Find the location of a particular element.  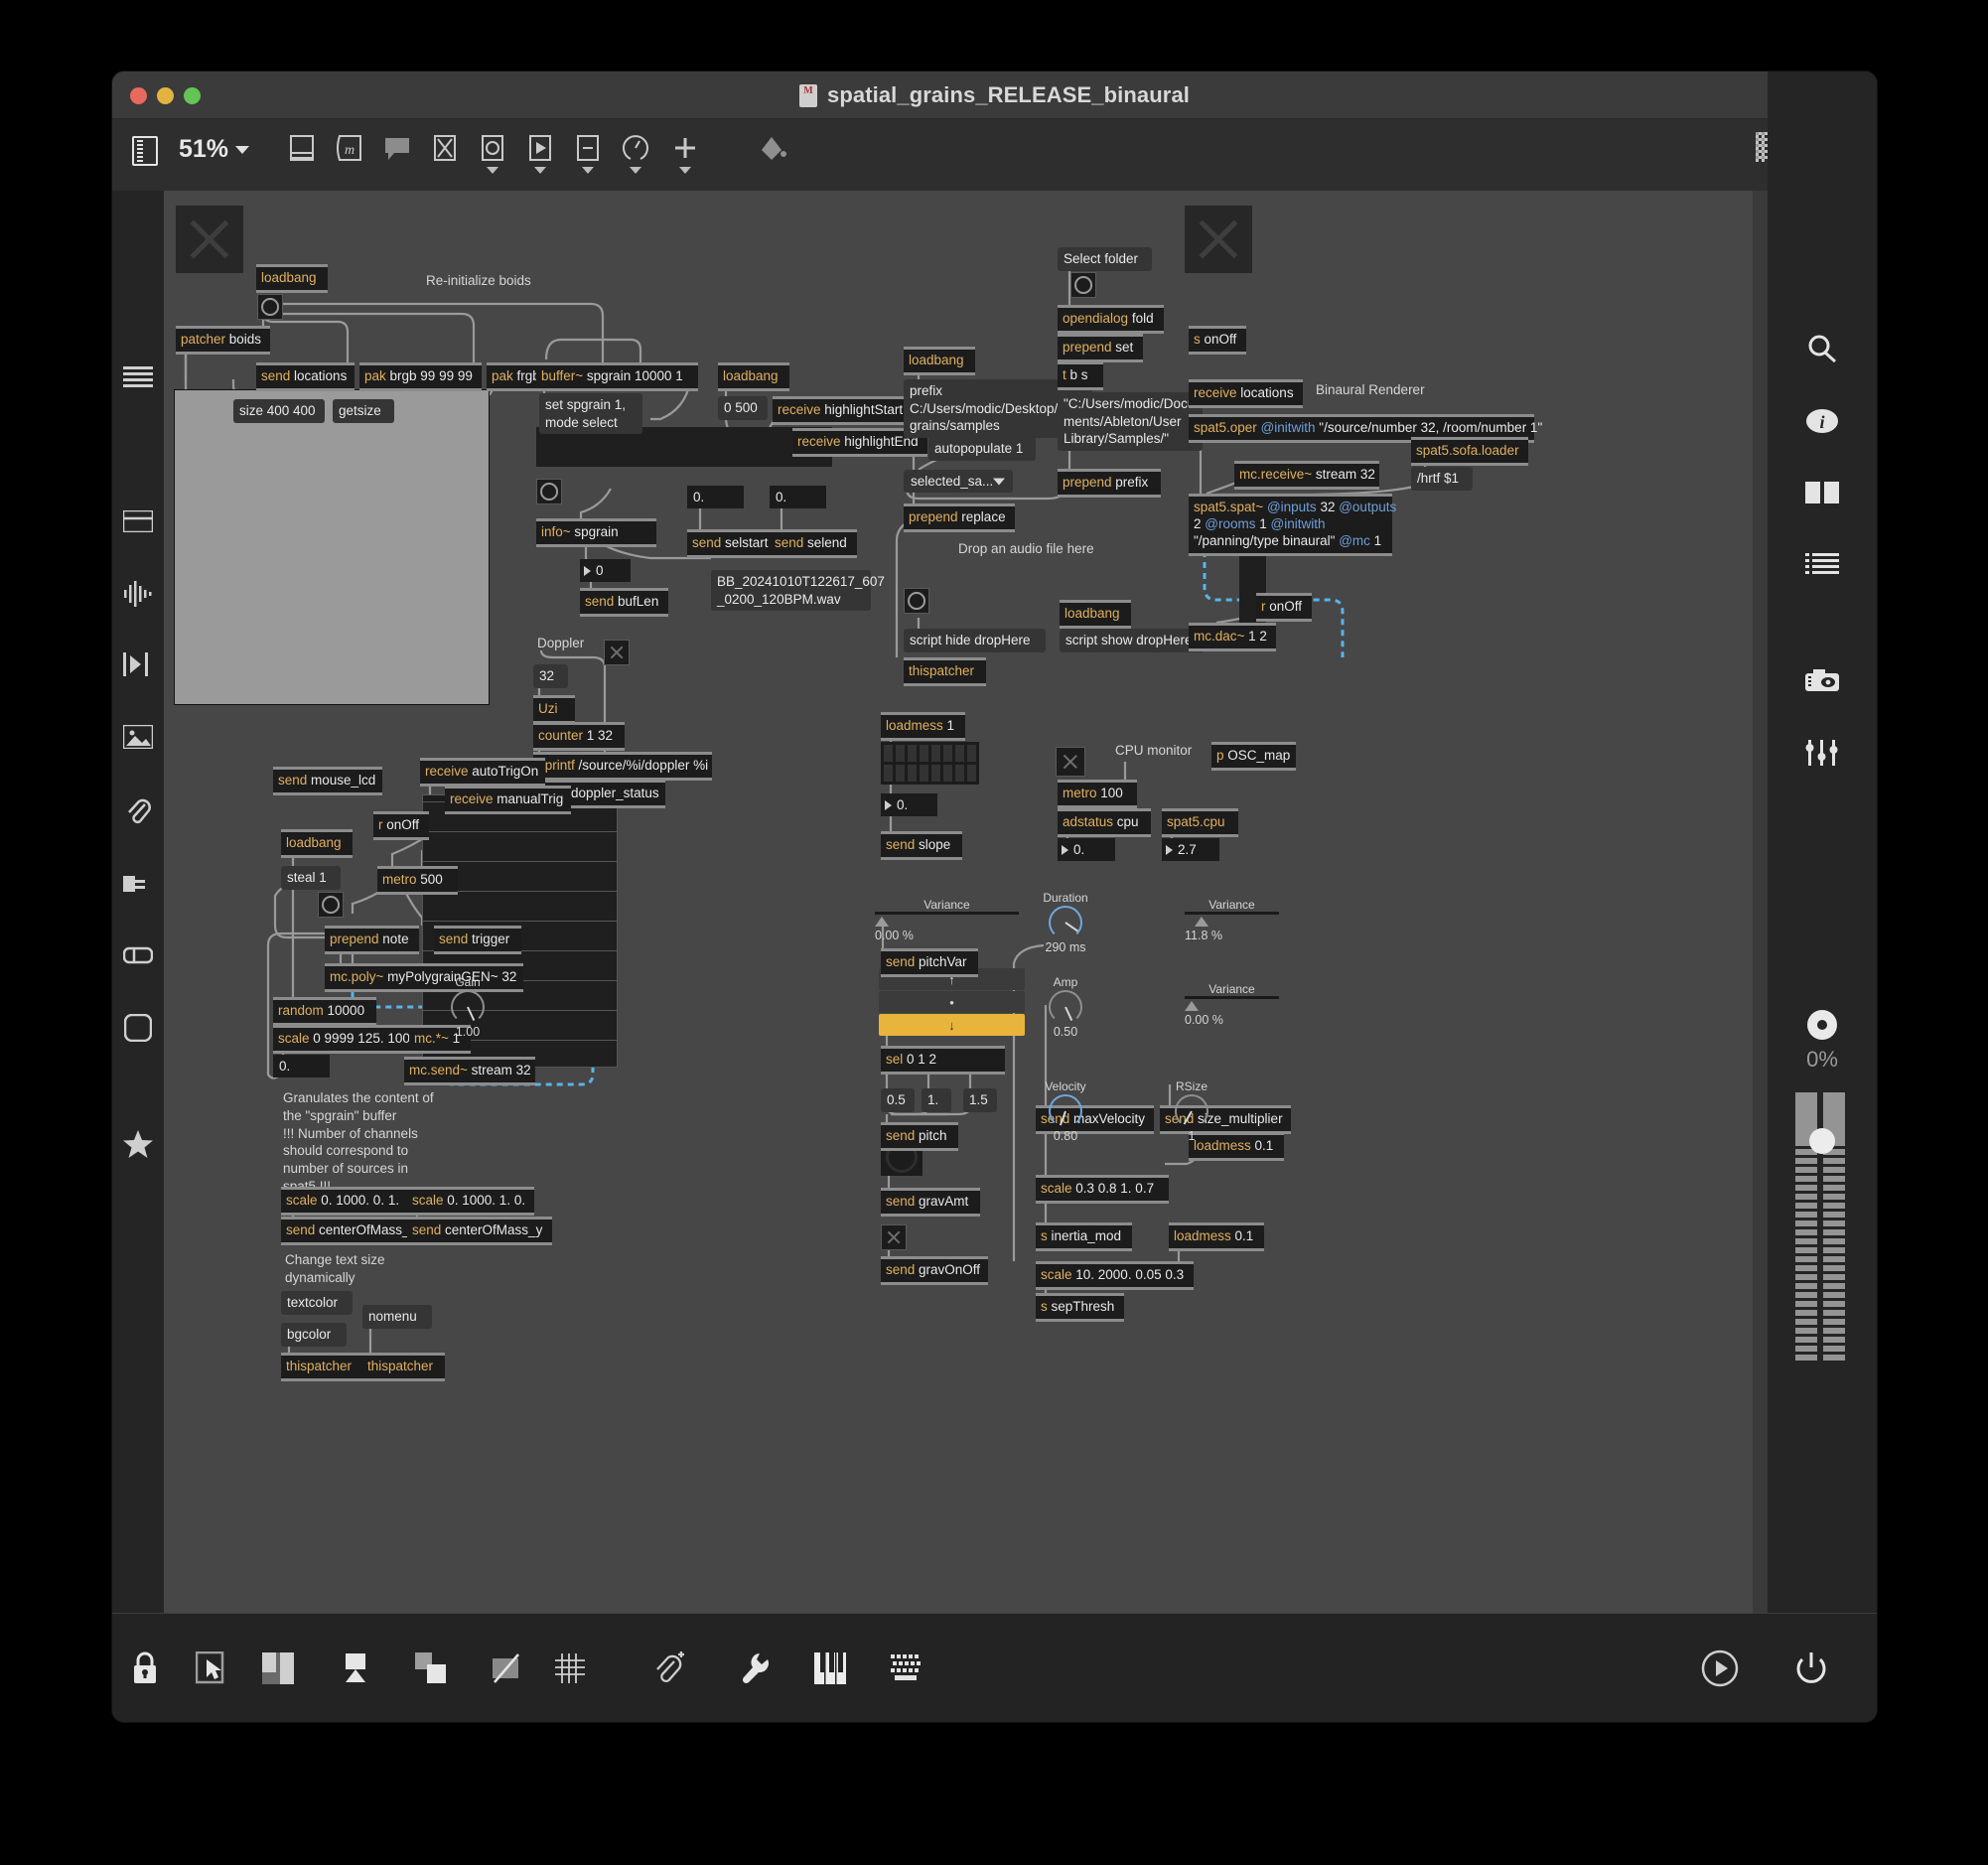

sliders-icon is located at coordinates (1822, 753).